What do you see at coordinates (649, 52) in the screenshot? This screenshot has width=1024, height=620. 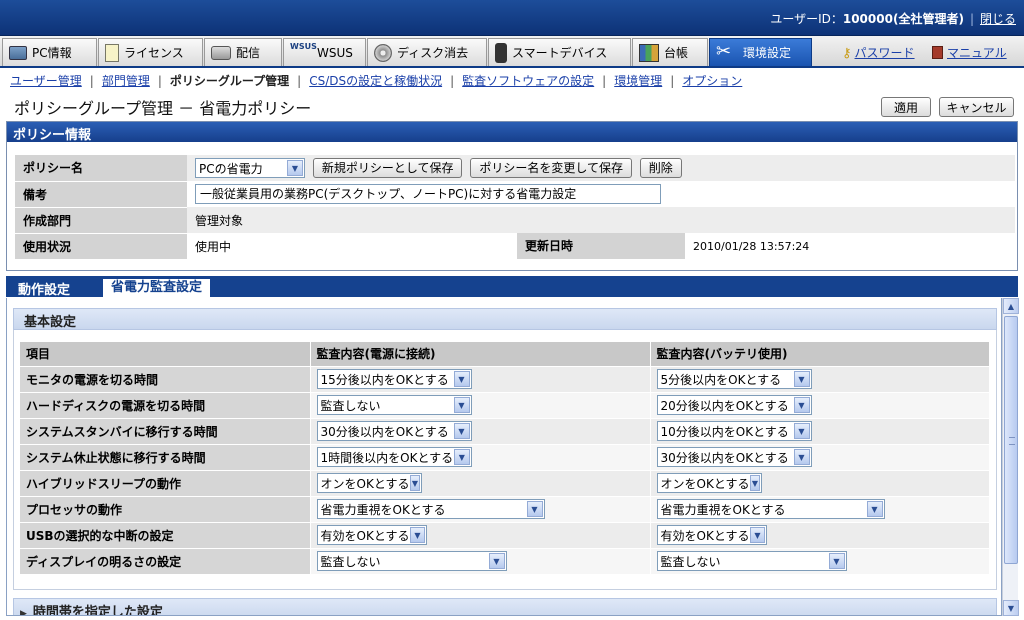 I see `ledger-icon` at bounding box center [649, 52].